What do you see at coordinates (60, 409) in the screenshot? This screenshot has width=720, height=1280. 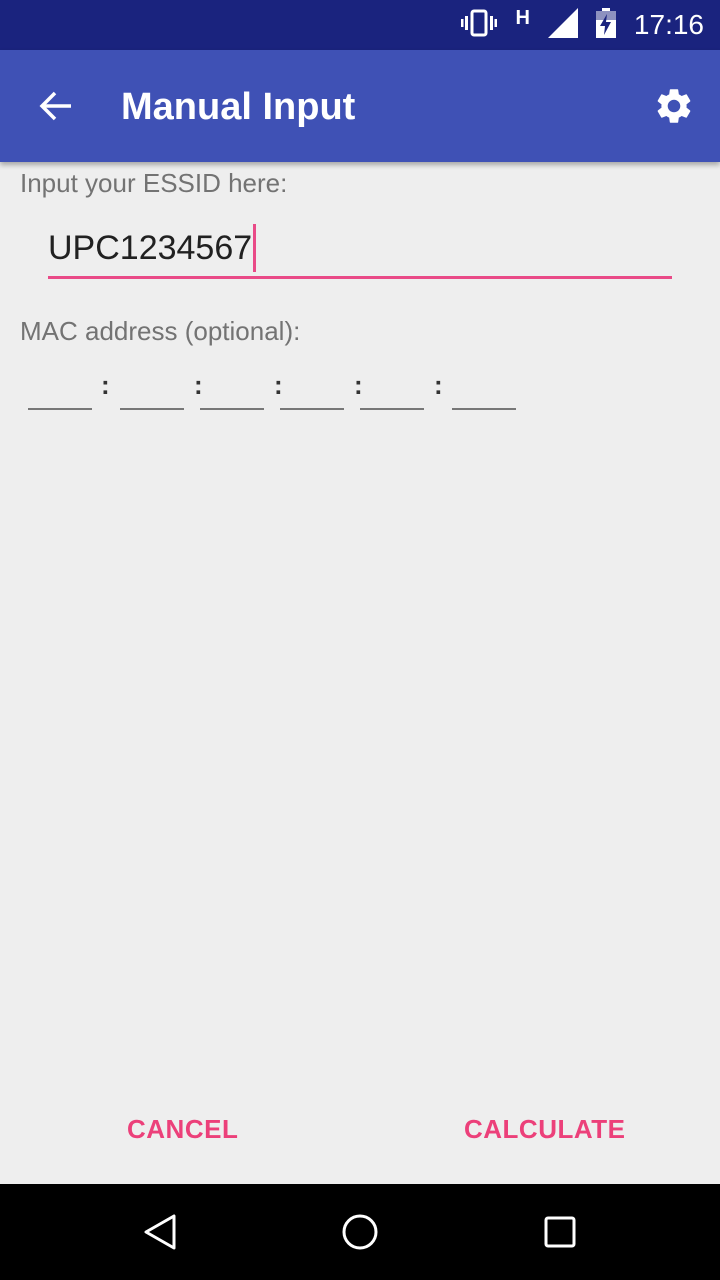 I see `mac-segment-1-input` at bounding box center [60, 409].